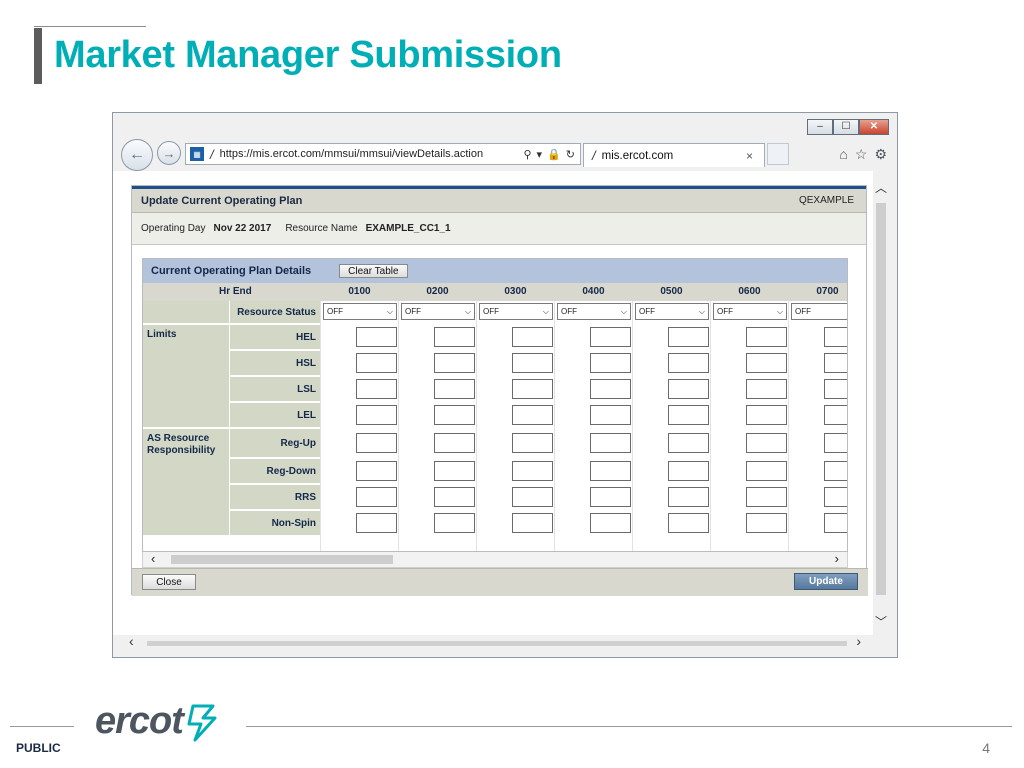  What do you see at coordinates (570, 154) in the screenshot?
I see `refresh-icon: ↻` at bounding box center [570, 154].